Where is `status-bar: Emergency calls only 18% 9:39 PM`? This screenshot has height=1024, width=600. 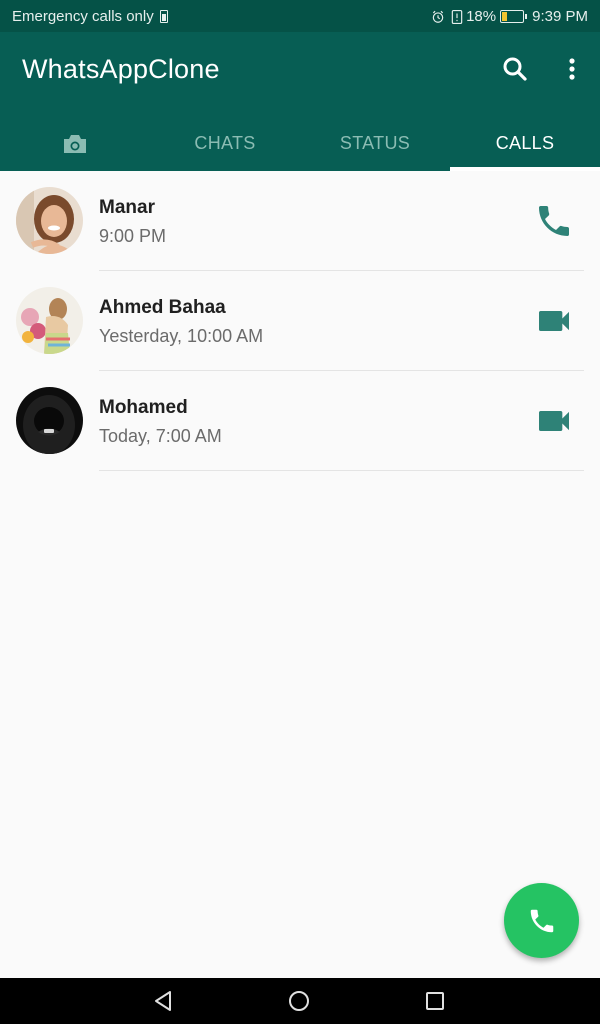 status-bar: Emergency calls only 18% 9:39 PM is located at coordinates (300, 16).